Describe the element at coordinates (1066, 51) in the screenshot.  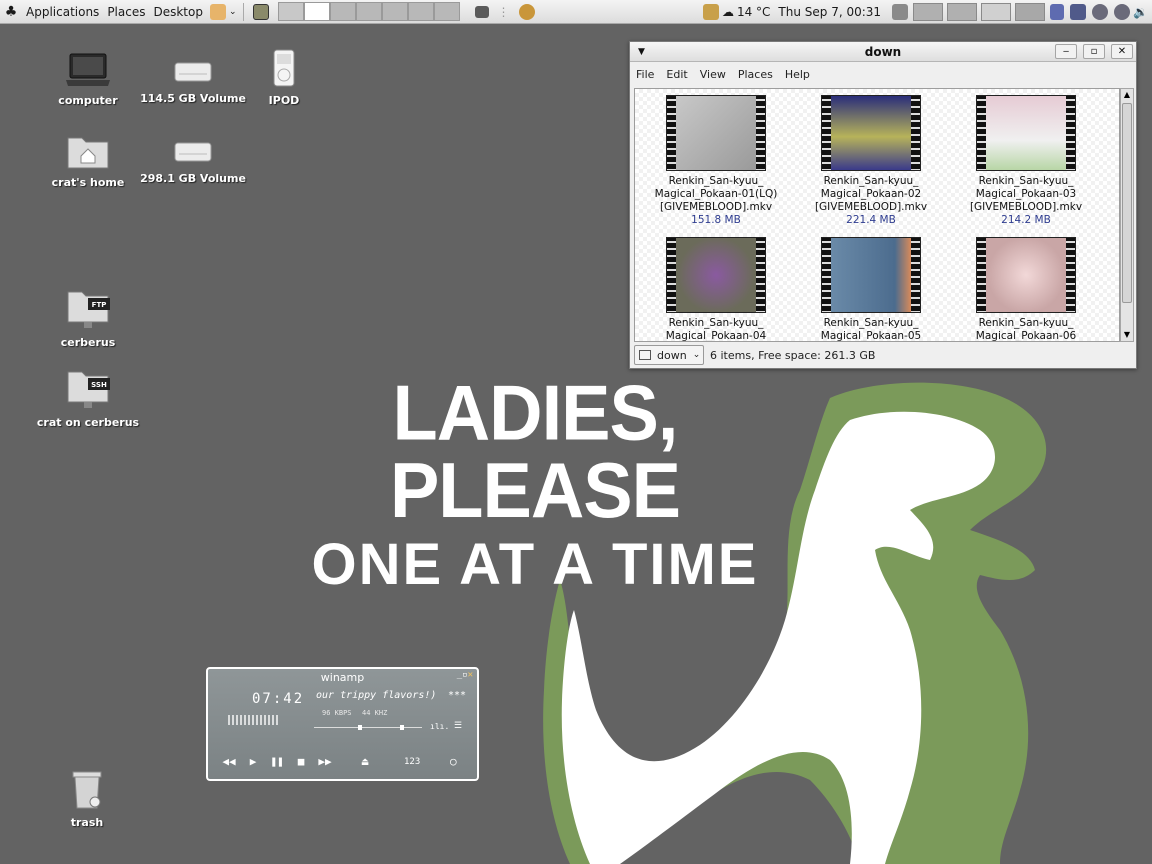
I see `minimize-button: ‒` at that location.